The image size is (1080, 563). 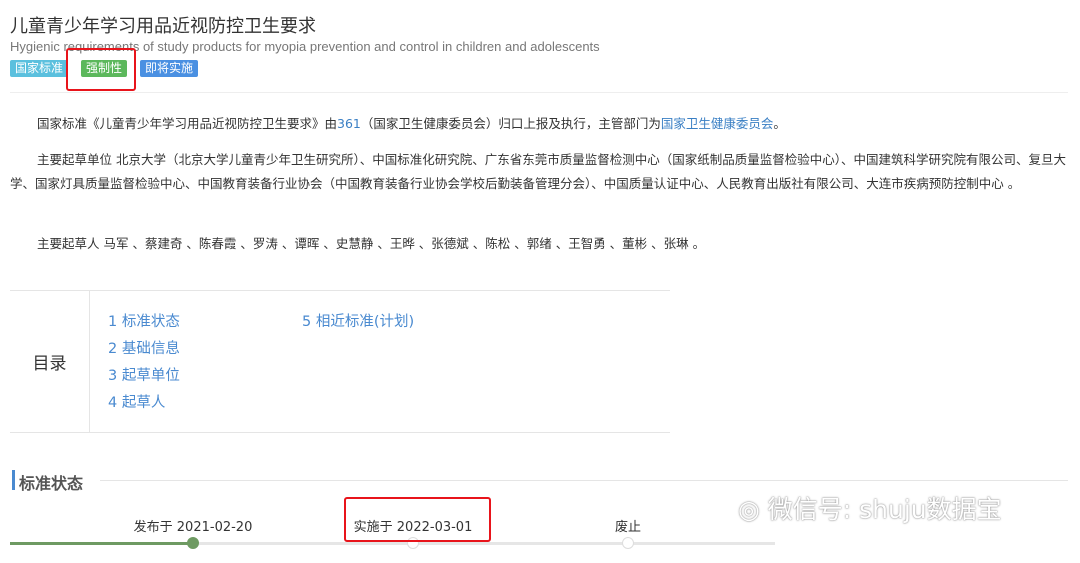 What do you see at coordinates (349, 123) in the screenshot?
I see `committee-link: 361` at bounding box center [349, 123].